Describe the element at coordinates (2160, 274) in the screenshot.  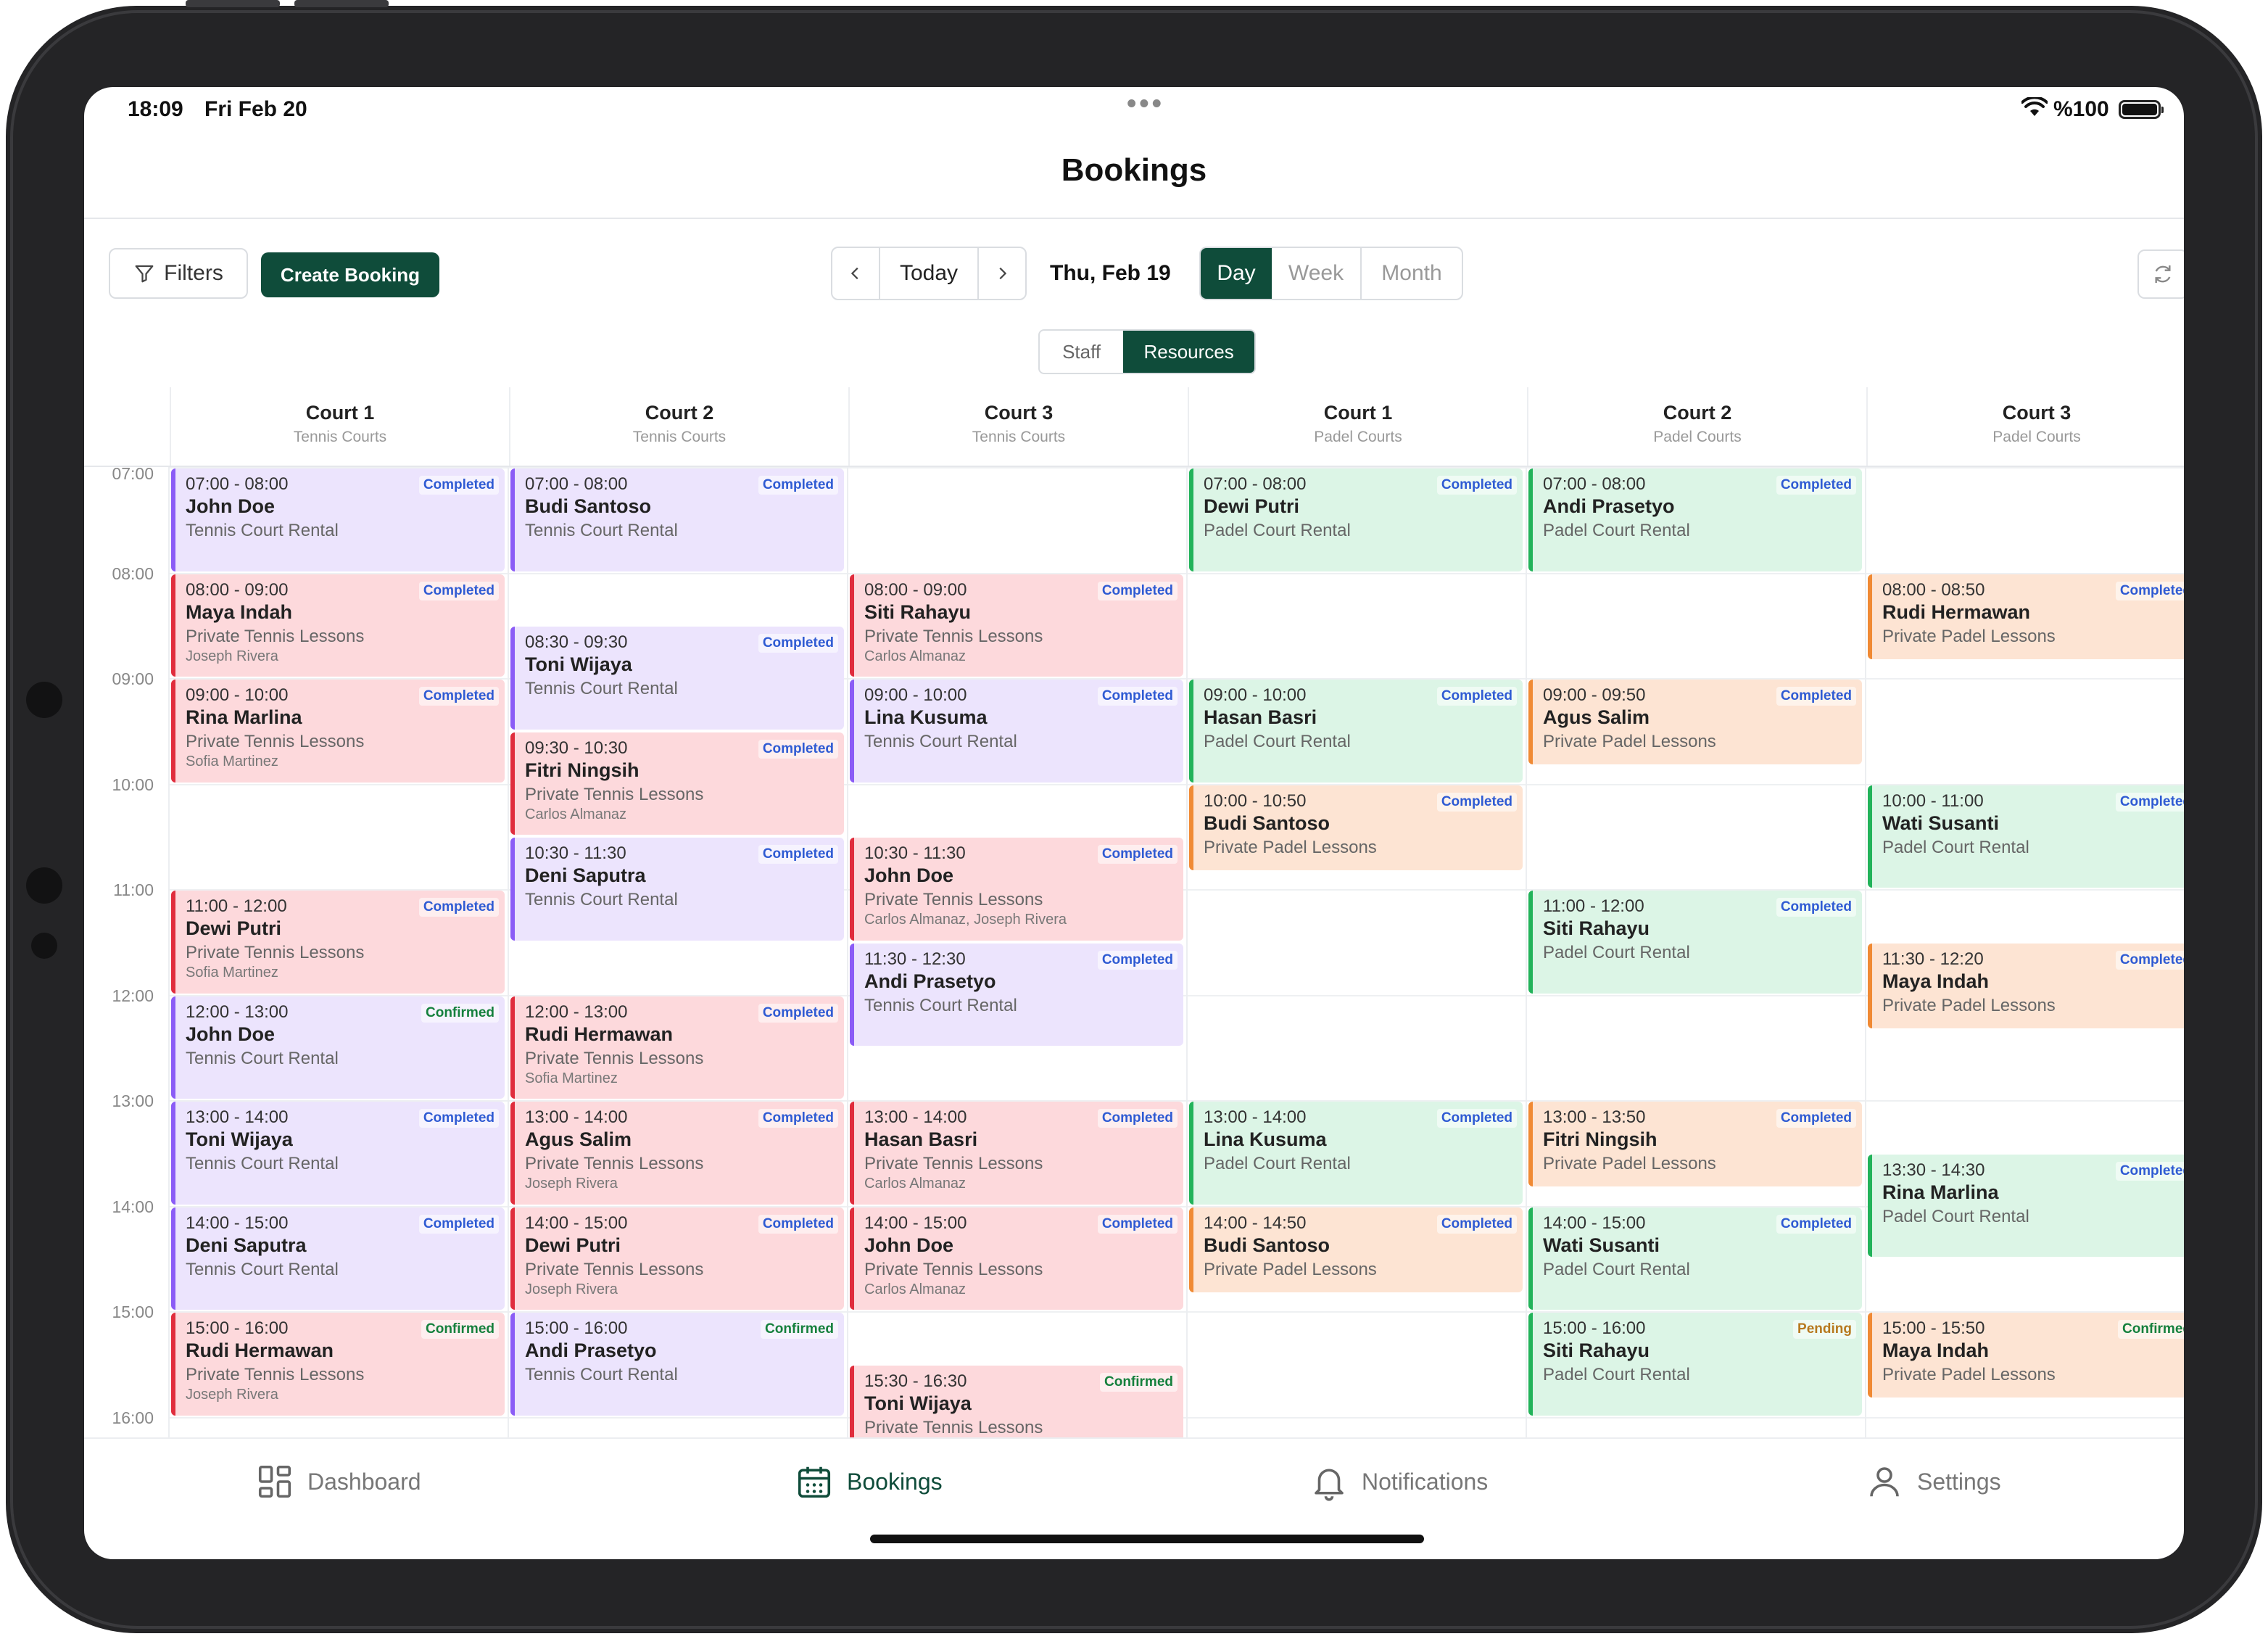
I see `refresh-button` at that location.